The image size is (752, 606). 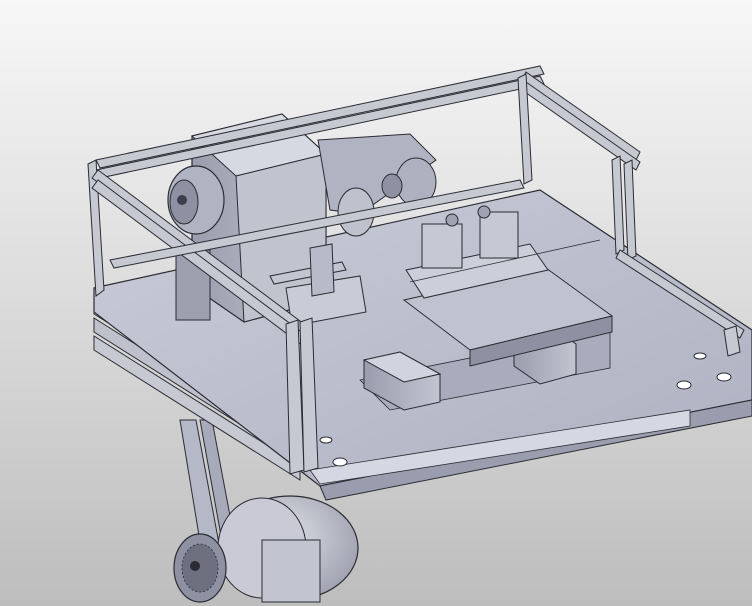 What do you see at coordinates (196, 200) in the screenshot?
I see `timing-pulley` at bounding box center [196, 200].